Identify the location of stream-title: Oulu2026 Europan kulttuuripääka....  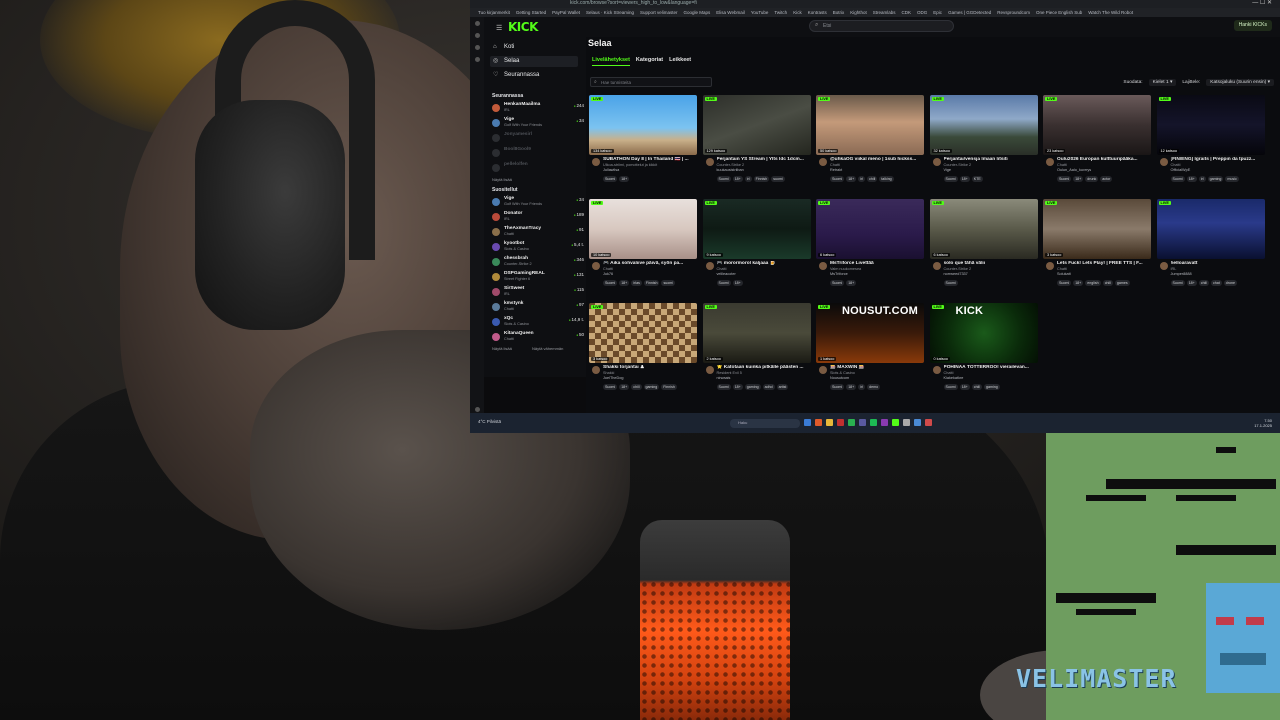
(1104, 159).